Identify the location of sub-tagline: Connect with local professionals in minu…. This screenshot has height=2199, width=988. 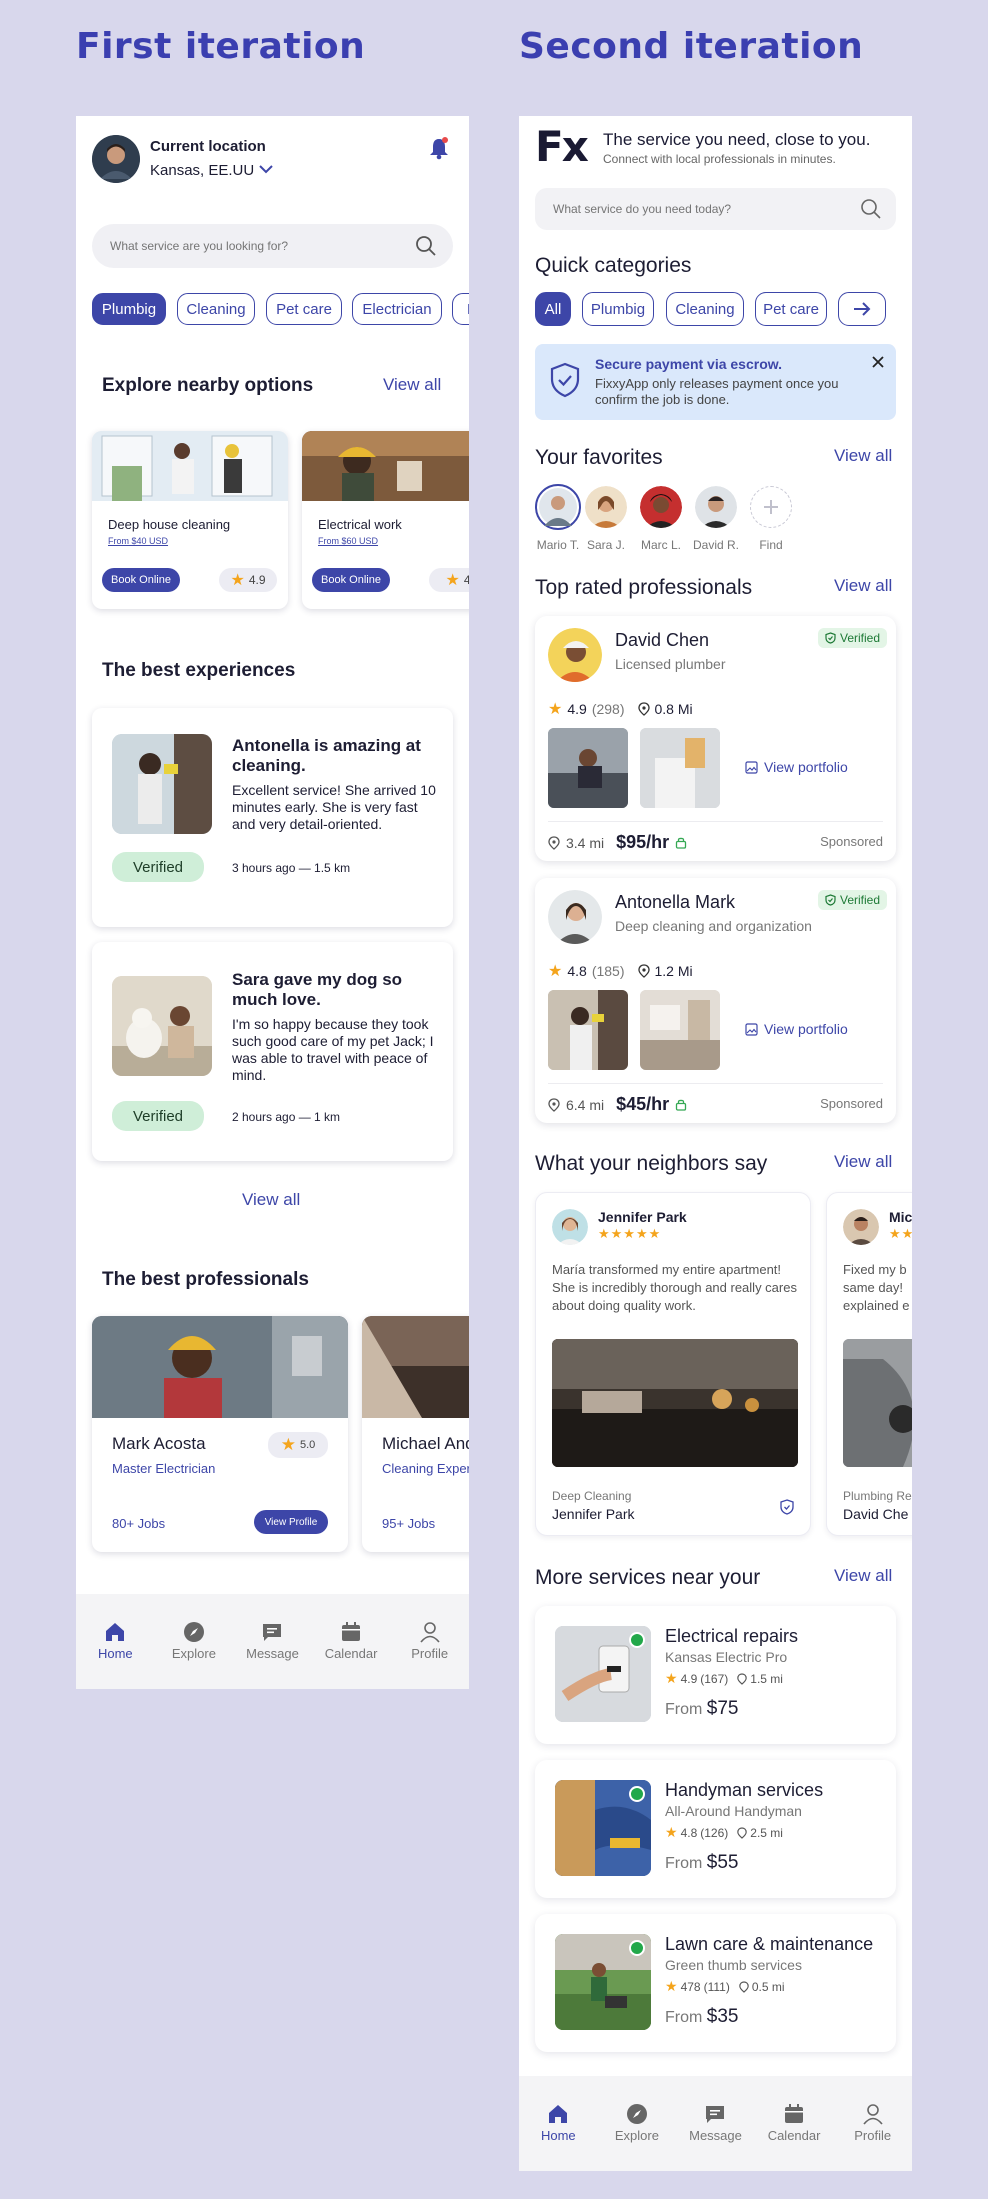
(719, 159).